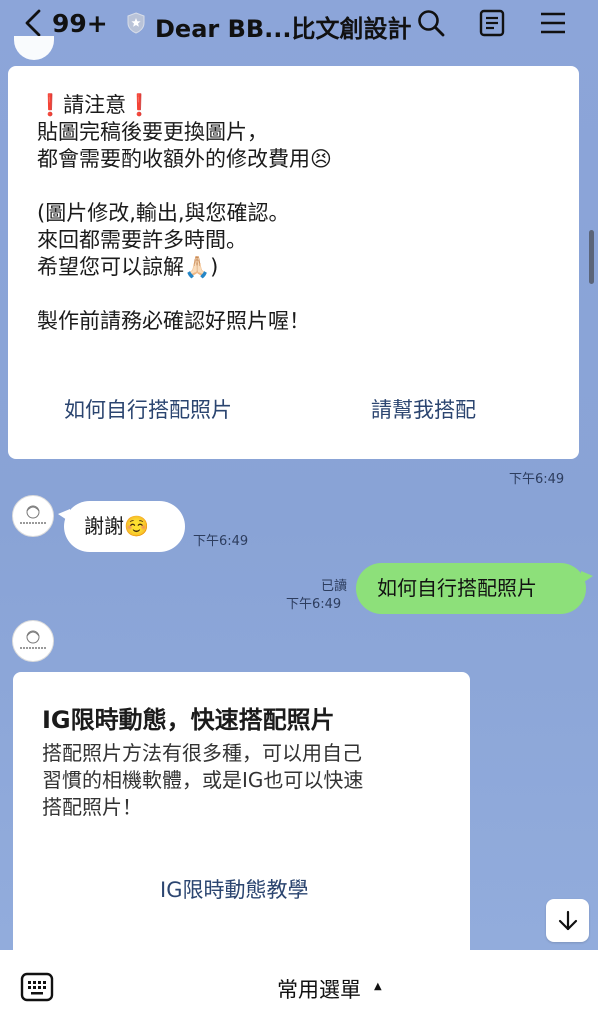 This screenshot has width=598, height=1024. I want to click on shield-icon, so click(136, 23).